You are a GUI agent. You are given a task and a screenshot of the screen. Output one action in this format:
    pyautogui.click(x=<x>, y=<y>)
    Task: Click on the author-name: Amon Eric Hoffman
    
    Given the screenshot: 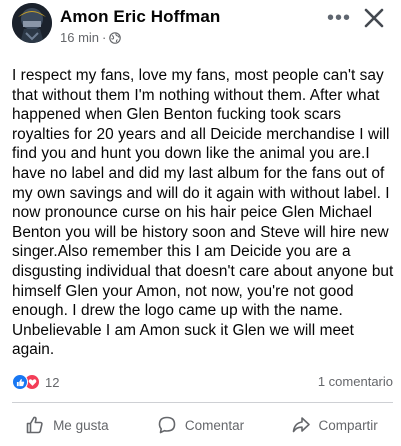 What is the action you would take?
    pyautogui.click(x=140, y=17)
    